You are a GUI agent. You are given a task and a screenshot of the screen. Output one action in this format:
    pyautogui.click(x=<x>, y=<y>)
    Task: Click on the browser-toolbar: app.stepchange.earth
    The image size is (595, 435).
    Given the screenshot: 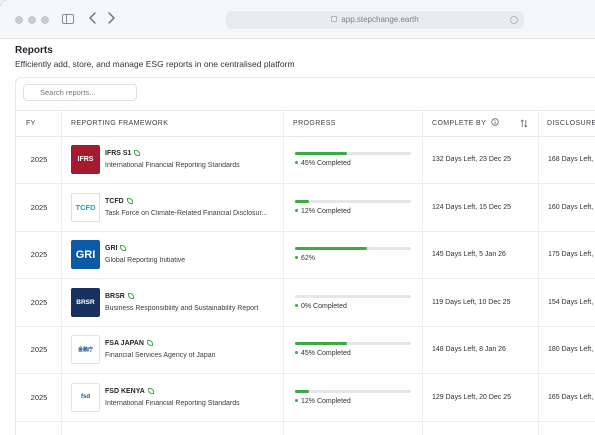 What is the action you would take?
    pyautogui.click(x=297, y=19)
    